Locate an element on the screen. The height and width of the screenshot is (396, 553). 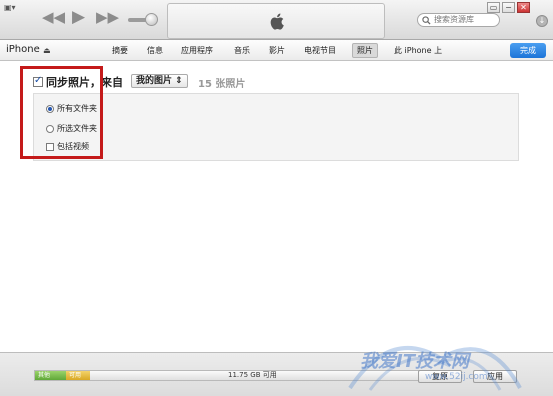
search-field: 搜索资源库 is located at coordinates (458, 20).